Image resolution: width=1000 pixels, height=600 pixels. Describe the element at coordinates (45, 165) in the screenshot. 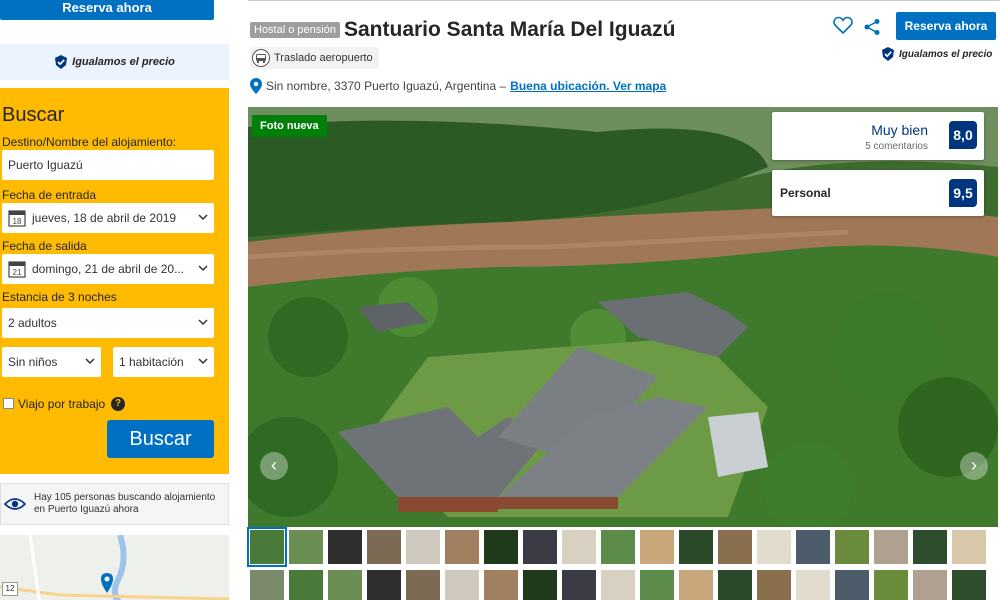

I see `destination-value: Puerto Iguazú` at that location.